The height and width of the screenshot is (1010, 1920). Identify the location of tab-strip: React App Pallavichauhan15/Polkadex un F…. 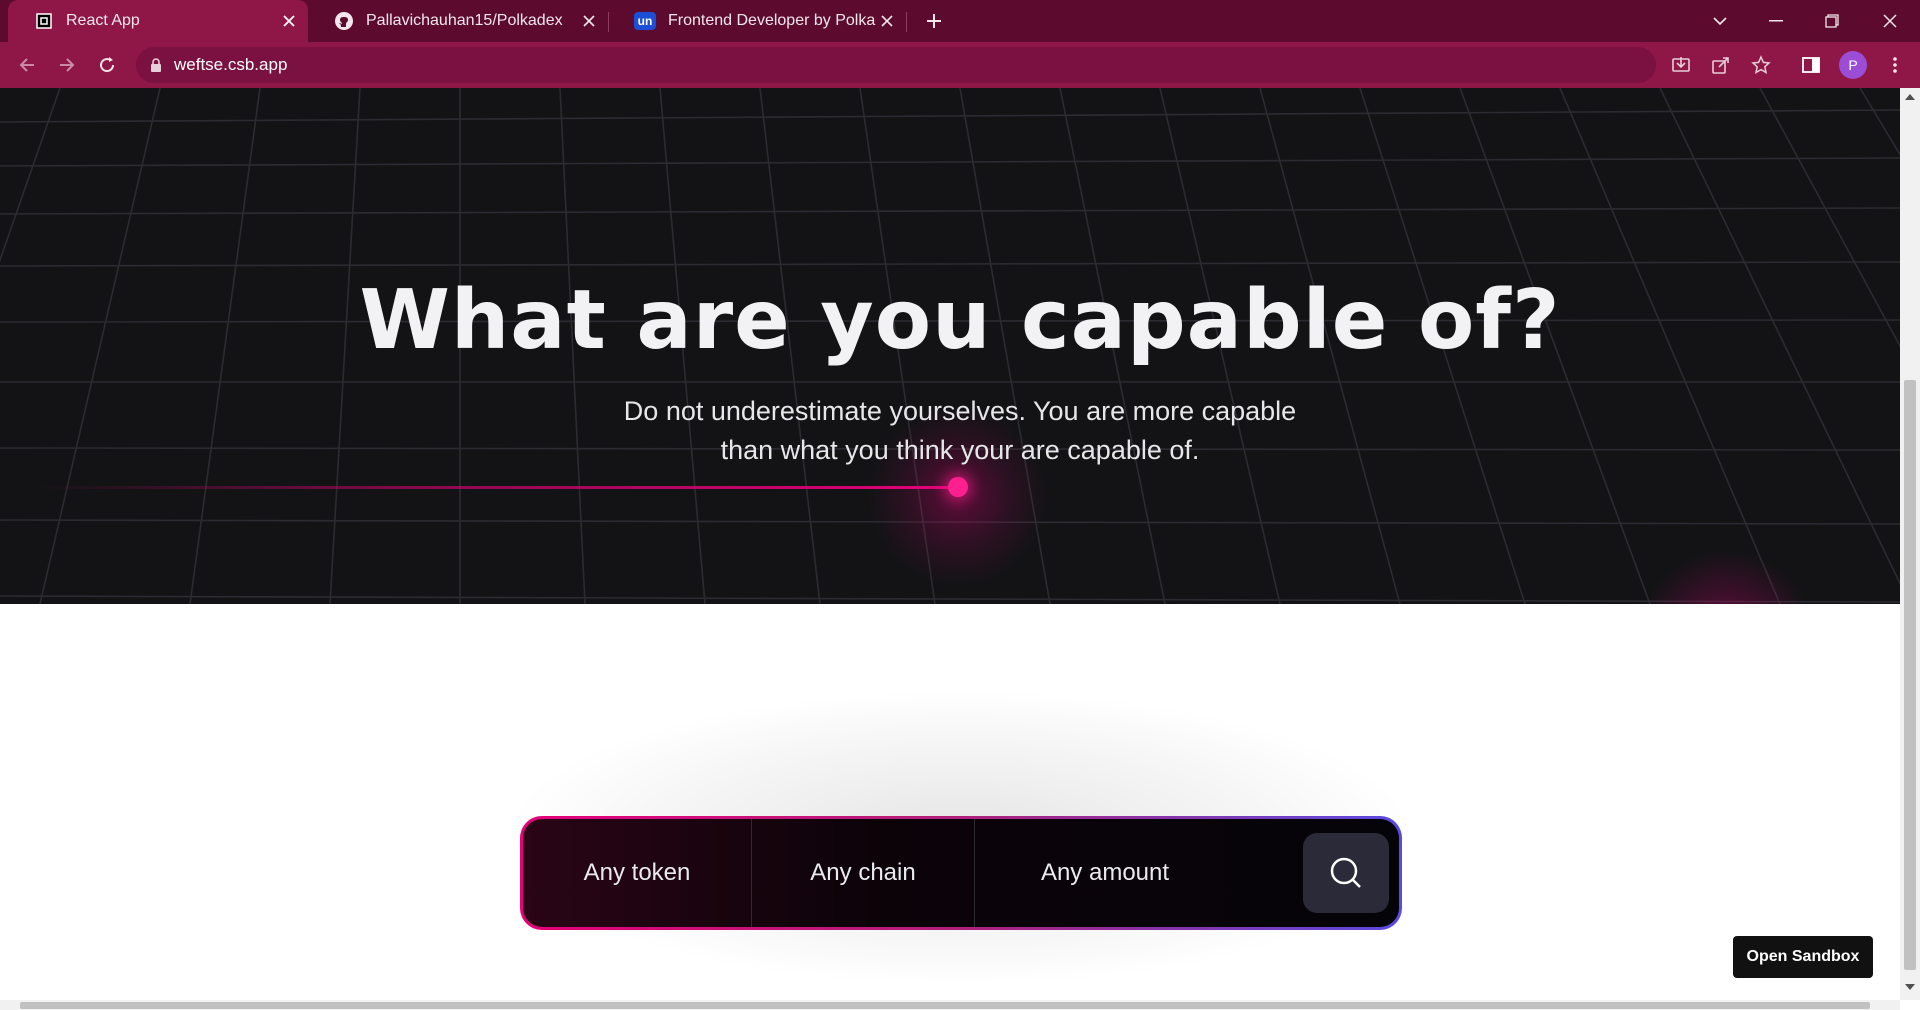
(960, 21).